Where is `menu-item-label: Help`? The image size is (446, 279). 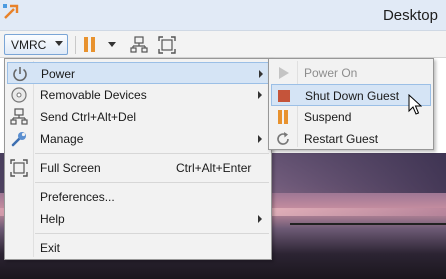 menu-item-label: Help is located at coordinates (52, 219).